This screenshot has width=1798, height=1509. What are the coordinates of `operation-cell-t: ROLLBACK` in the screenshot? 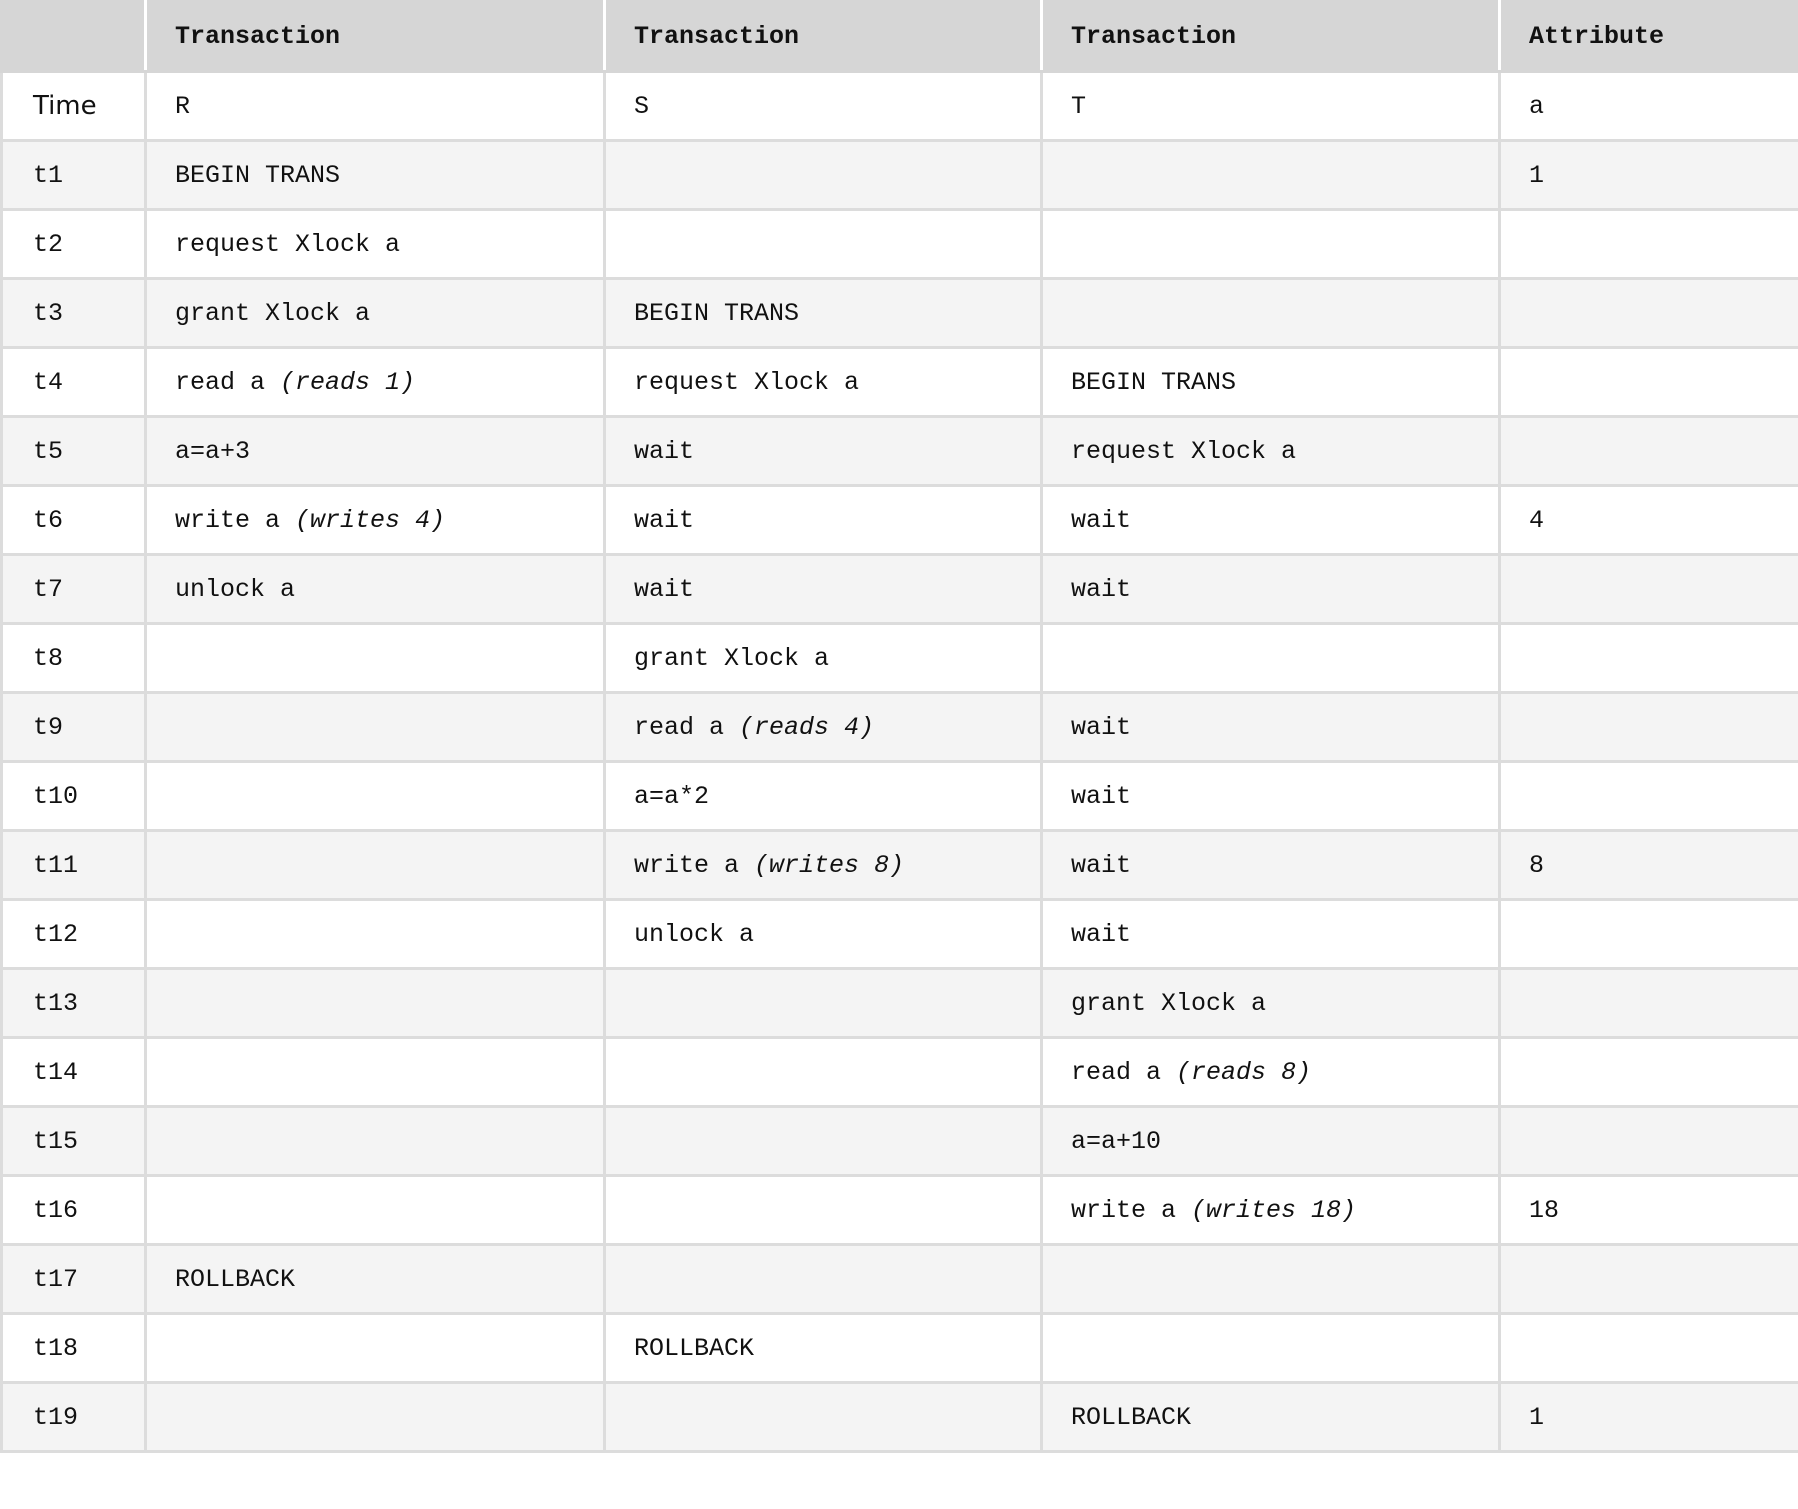 It's located at (1270, 1417).